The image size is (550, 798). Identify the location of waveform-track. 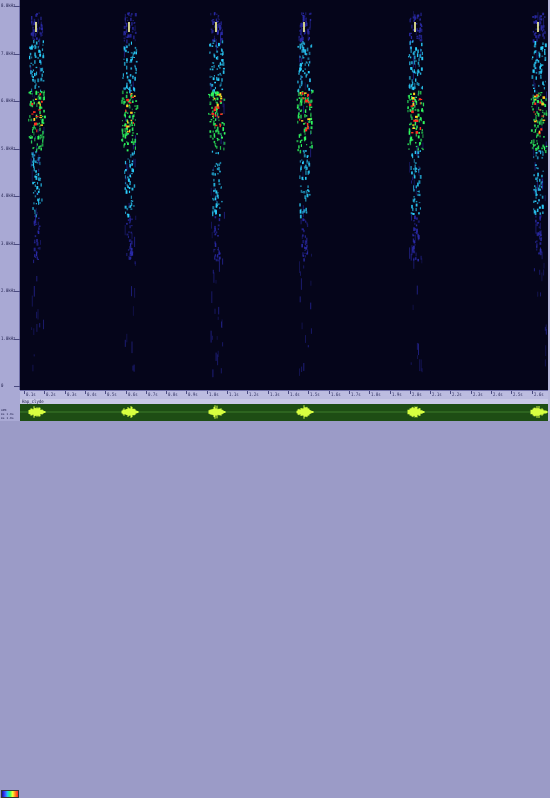
(284, 412).